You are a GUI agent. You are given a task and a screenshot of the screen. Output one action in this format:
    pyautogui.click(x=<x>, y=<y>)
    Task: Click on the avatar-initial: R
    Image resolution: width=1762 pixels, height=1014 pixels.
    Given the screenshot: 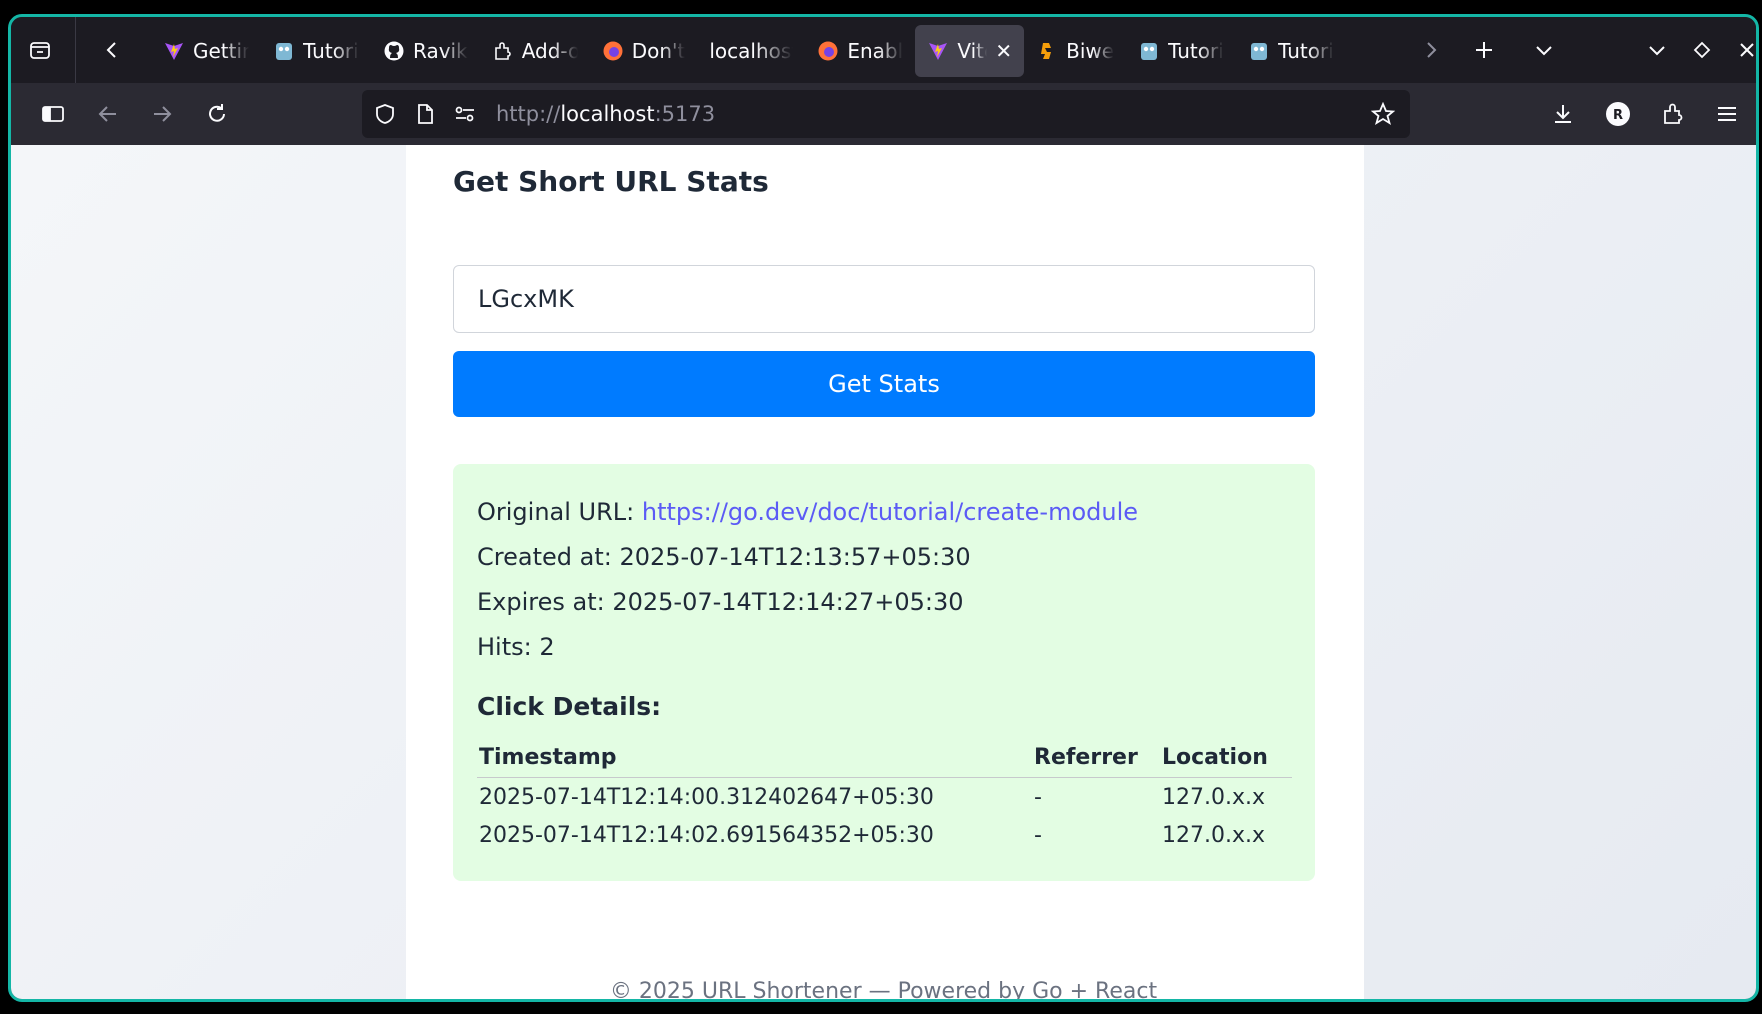 What is the action you would take?
    pyautogui.click(x=1618, y=115)
    